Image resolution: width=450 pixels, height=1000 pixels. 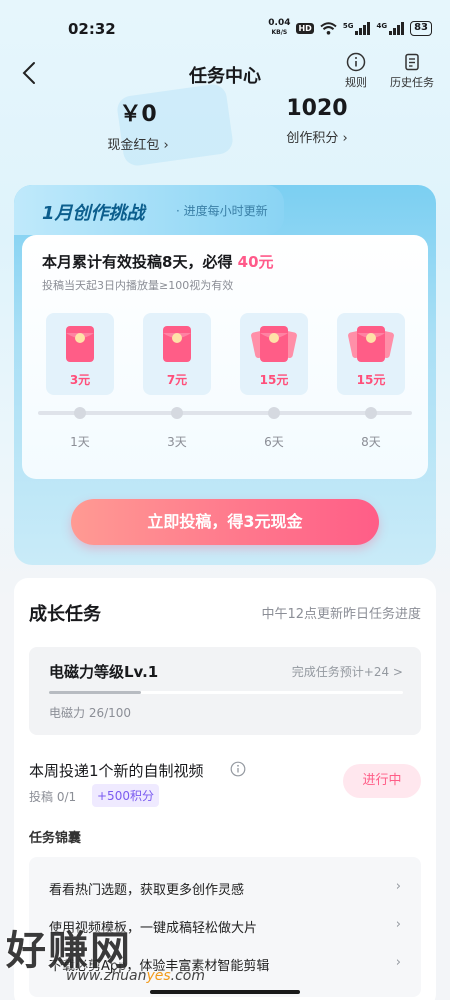 I want to click on battery-icon: 83, so click(x=421, y=28).